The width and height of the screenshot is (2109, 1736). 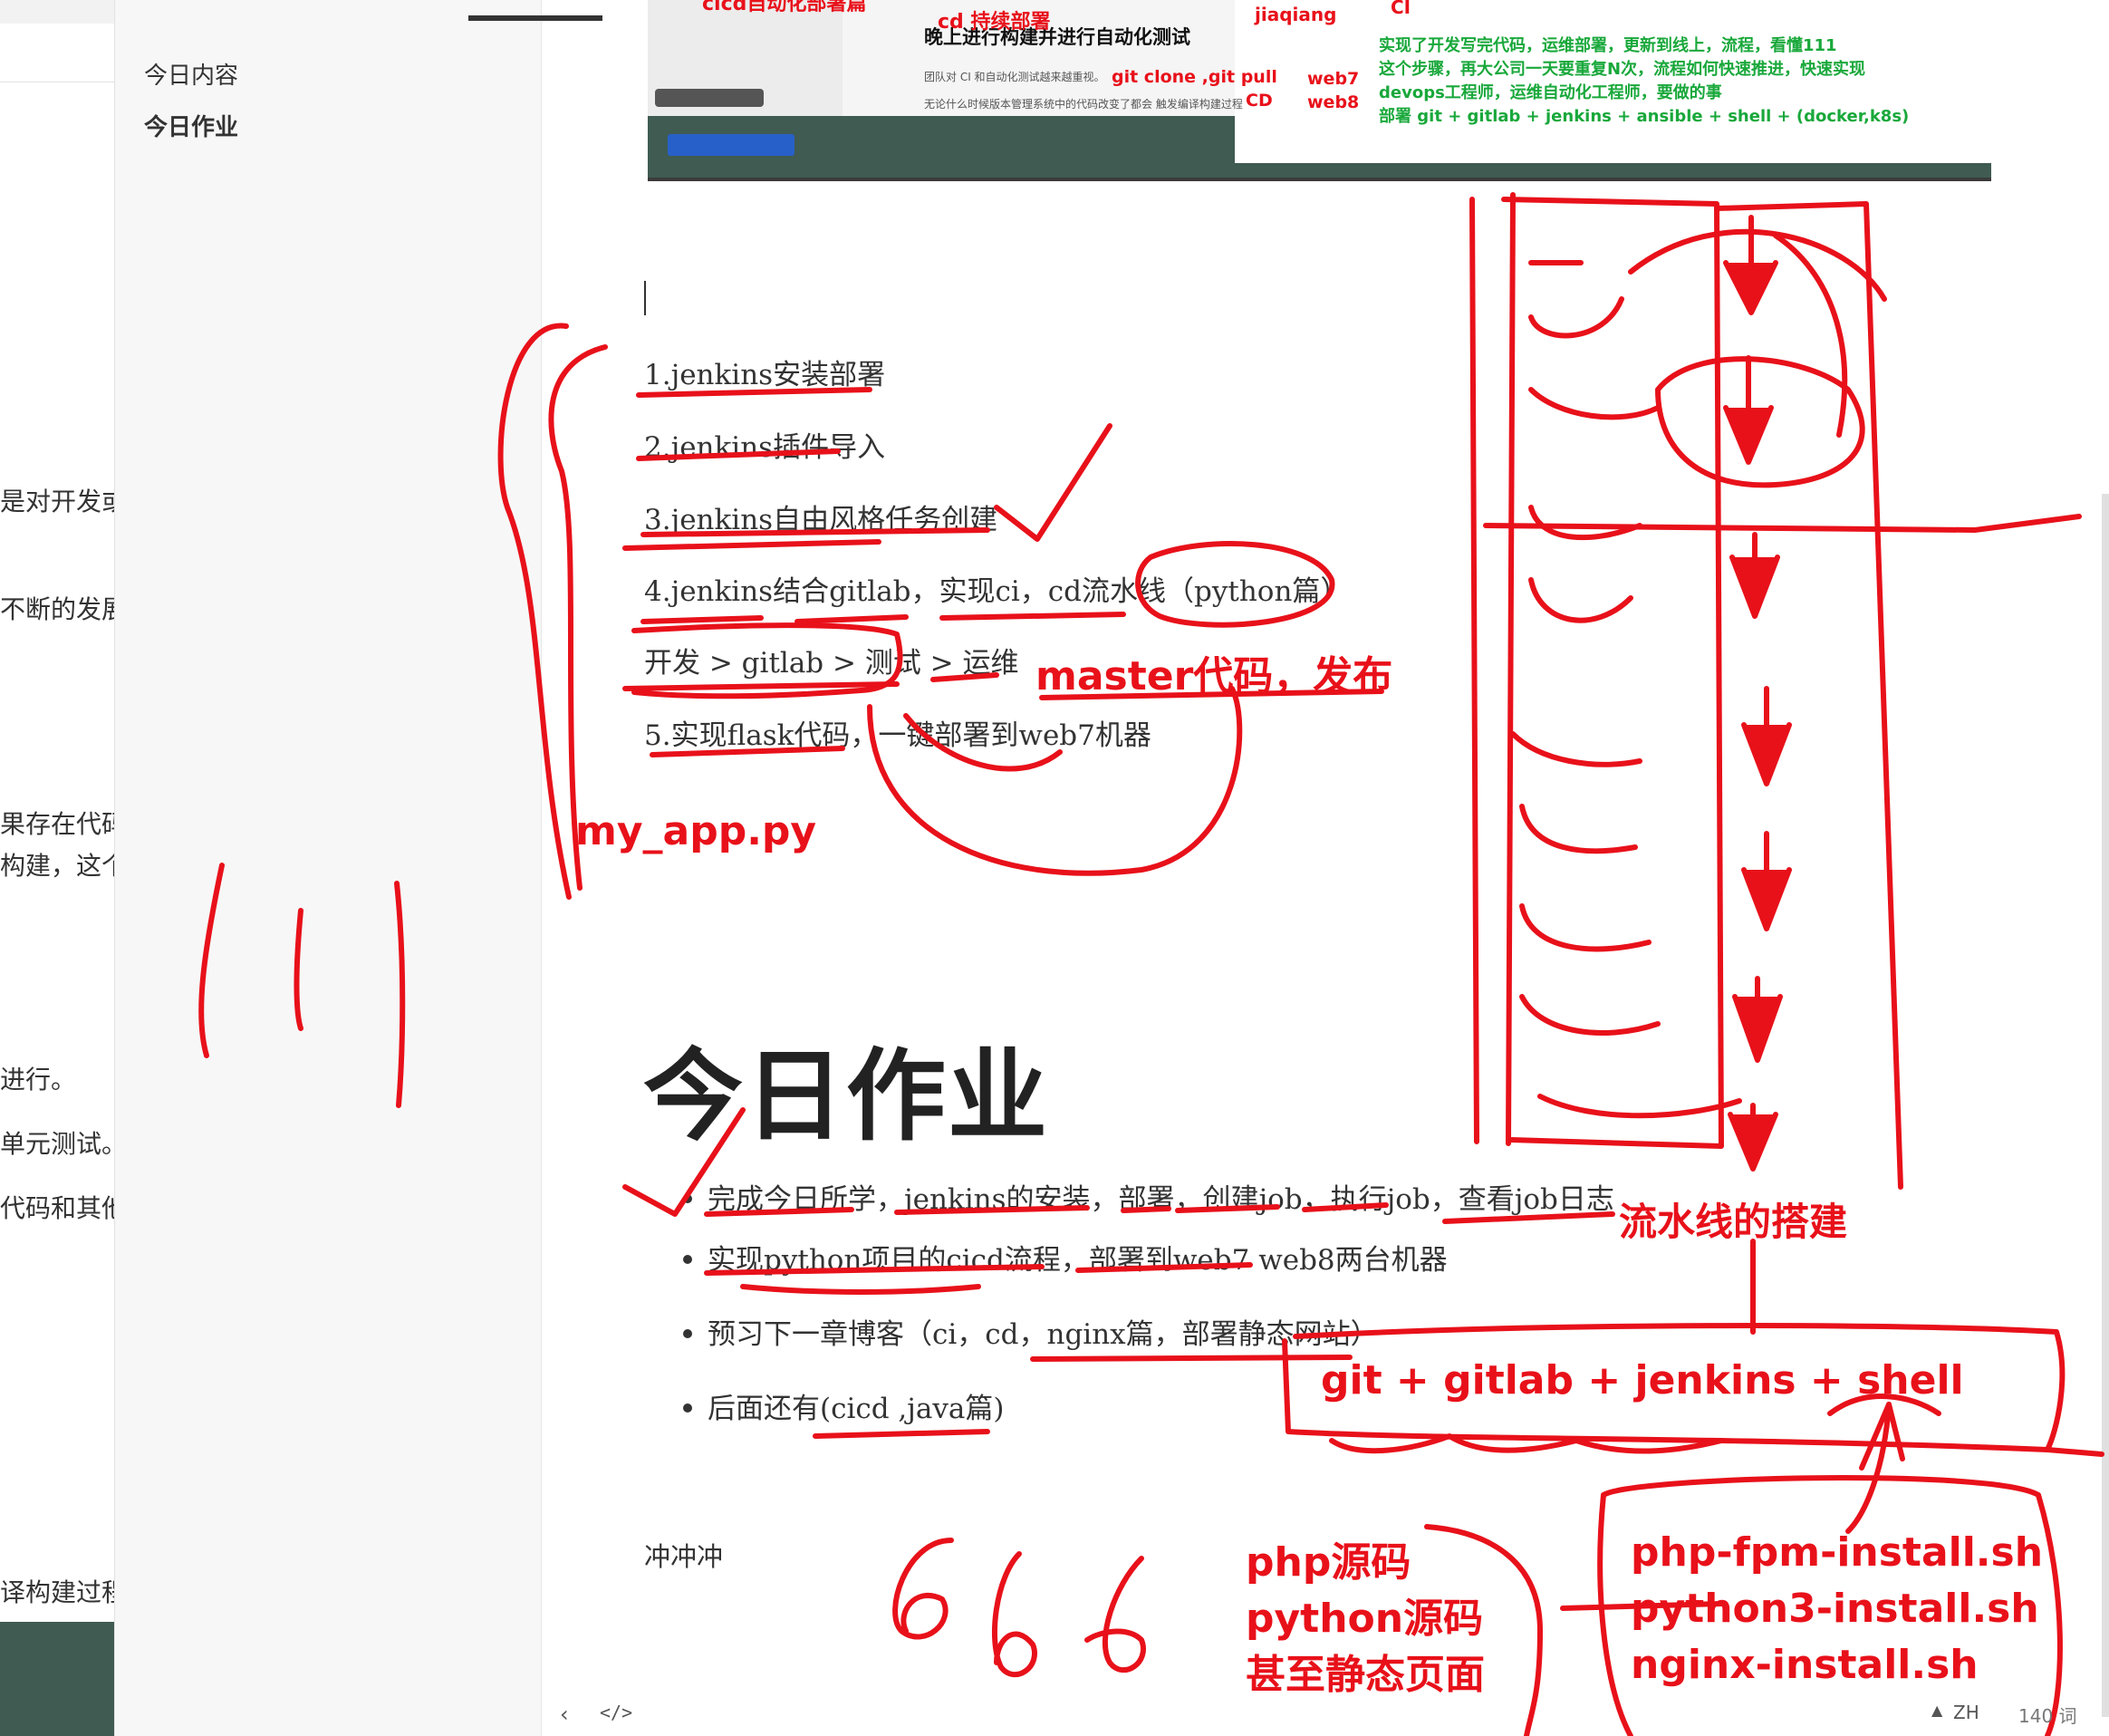 What do you see at coordinates (1214, 676) in the screenshot?
I see `annotation-master: master代码，发布` at bounding box center [1214, 676].